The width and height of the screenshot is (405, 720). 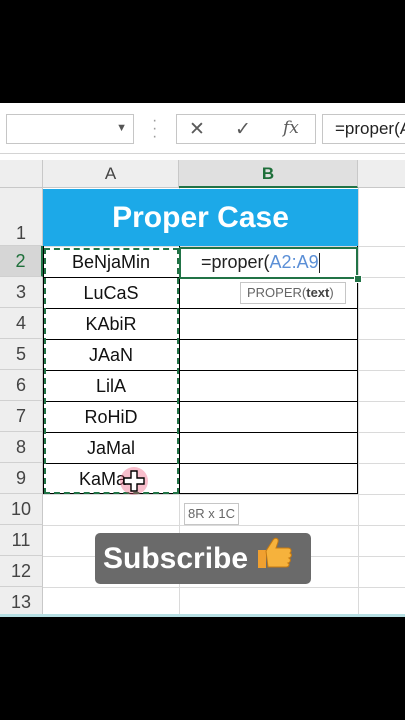 I want to click on cursor-pointer-icon, so click(x=134, y=481).